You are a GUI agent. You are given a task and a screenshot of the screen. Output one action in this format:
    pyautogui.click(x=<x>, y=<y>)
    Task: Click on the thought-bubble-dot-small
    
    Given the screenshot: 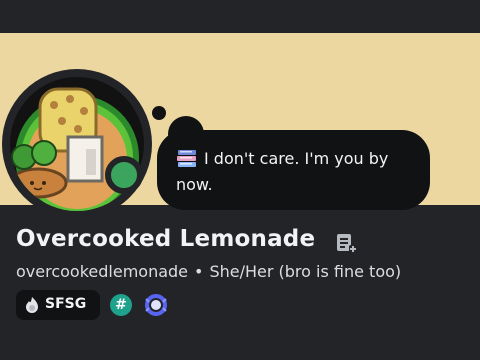 What is the action you would take?
    pyautogui.click(x=159, y=113)
    